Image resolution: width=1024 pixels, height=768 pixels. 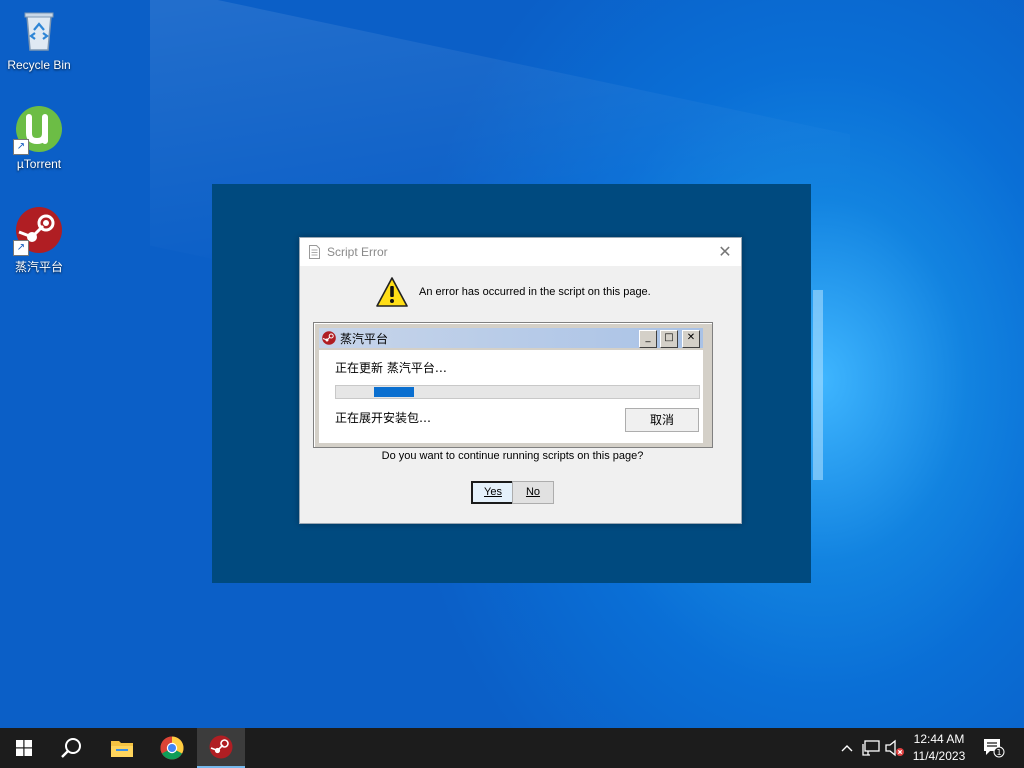 I want to click on desktop-icon-label: µTorrent, so click(x=39, y=164).